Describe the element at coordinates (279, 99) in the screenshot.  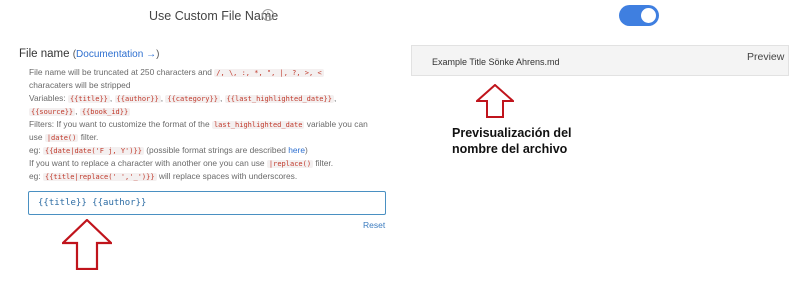
I see `variable-token: {{last_highlighted_date}}` at that location.